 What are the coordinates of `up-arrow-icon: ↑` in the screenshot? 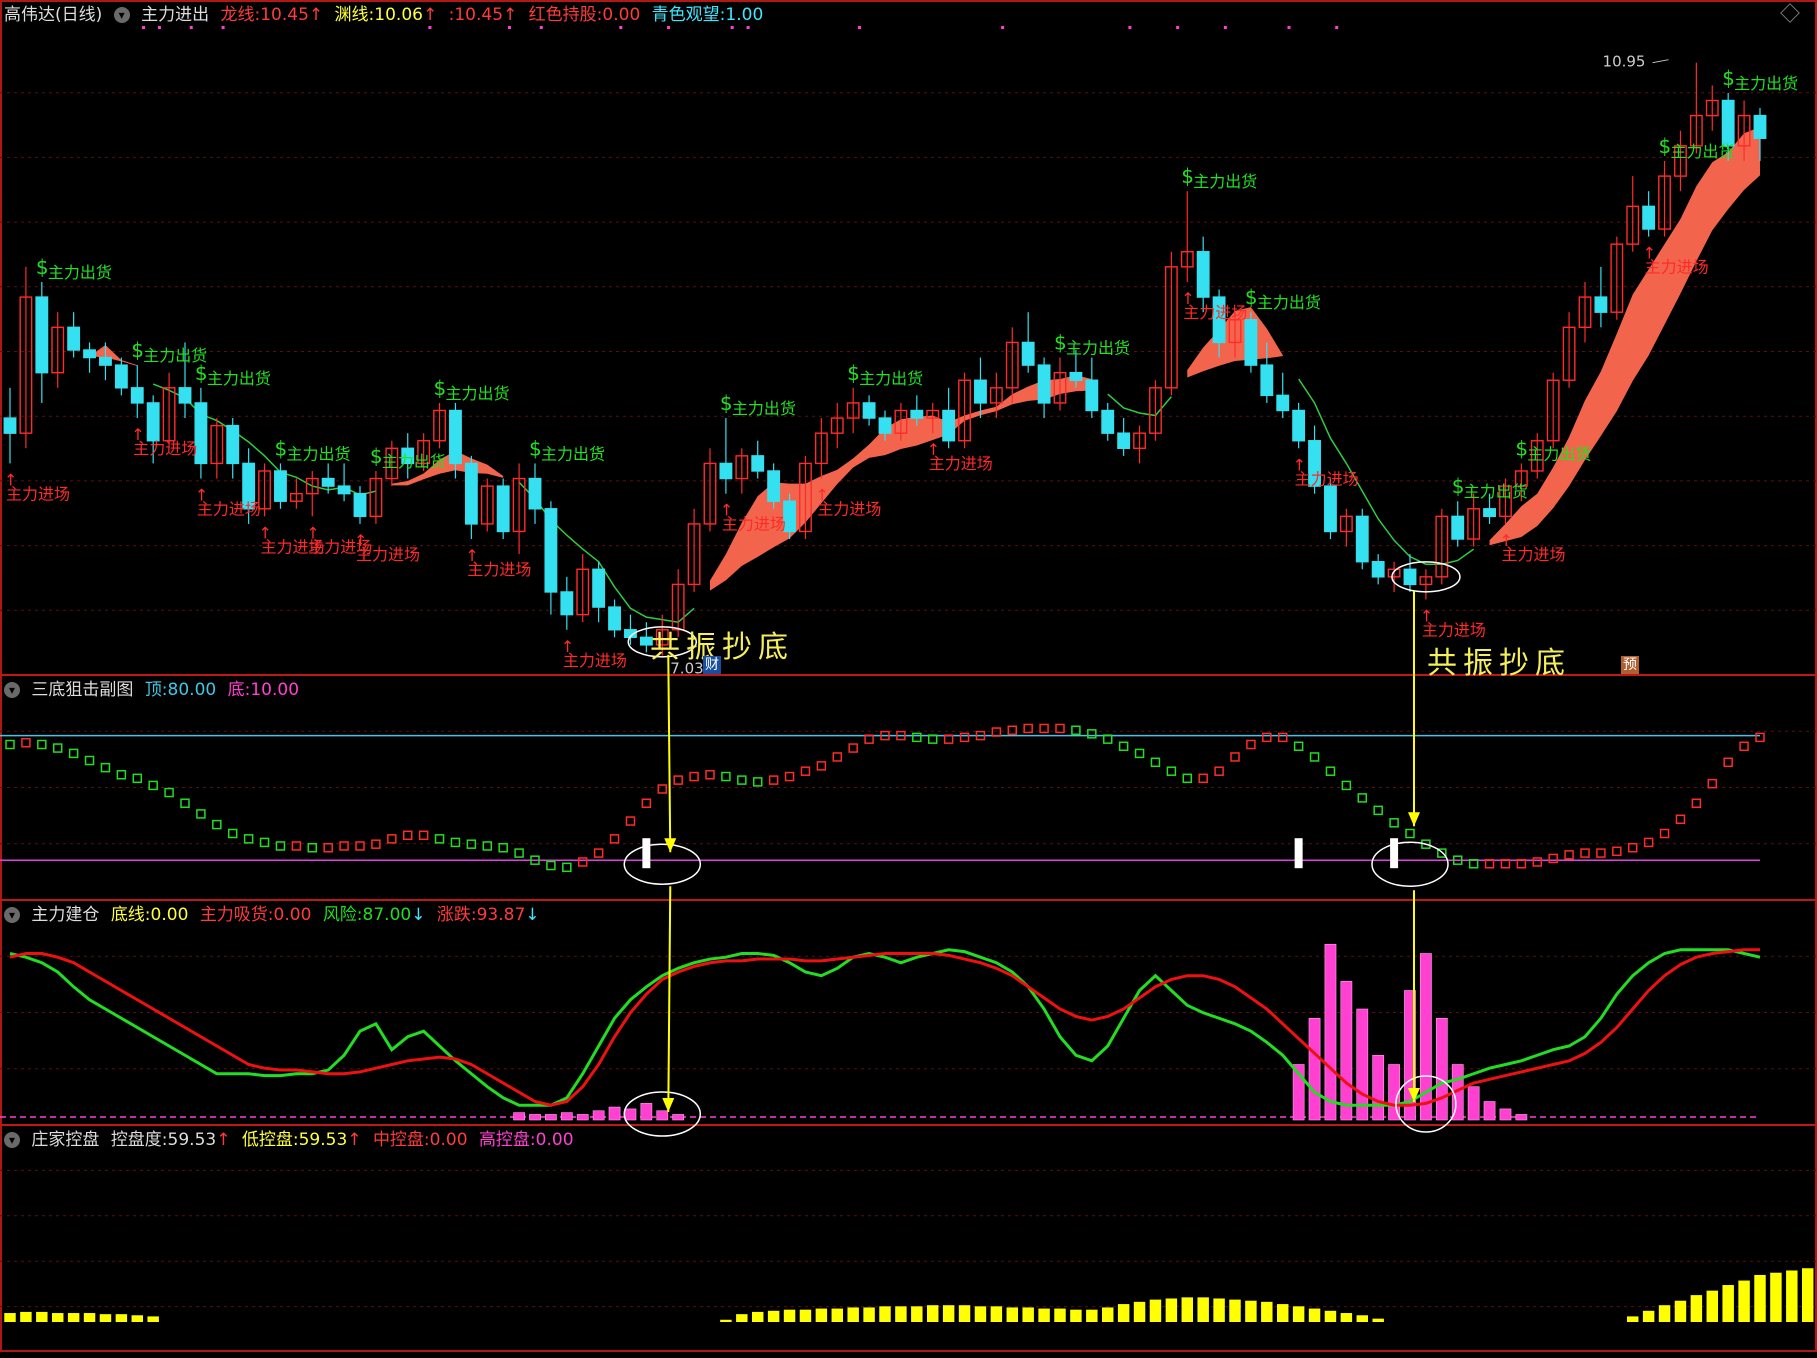 It's located at (223, 1140).